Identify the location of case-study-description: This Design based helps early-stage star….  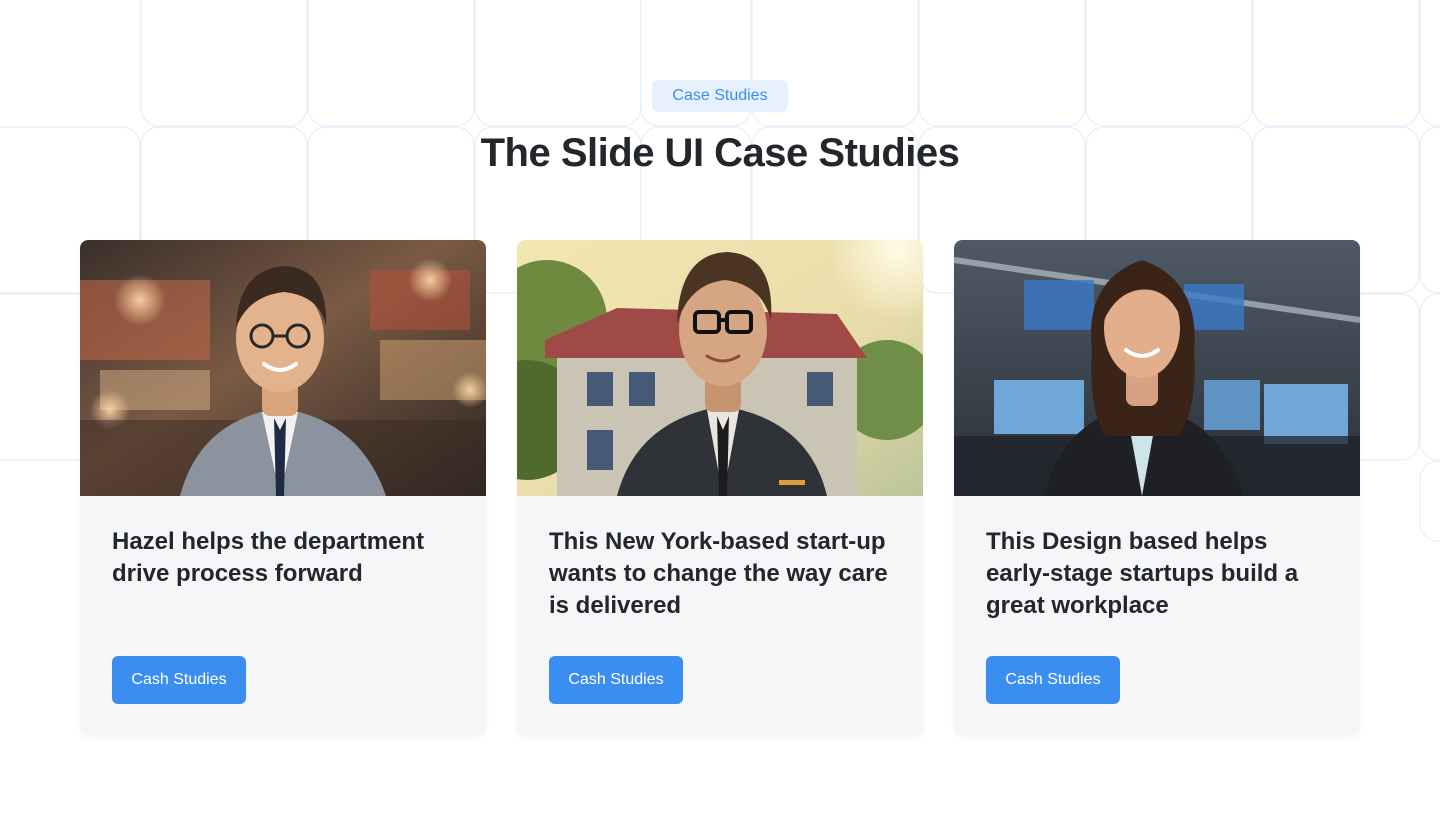
(1142, 573).